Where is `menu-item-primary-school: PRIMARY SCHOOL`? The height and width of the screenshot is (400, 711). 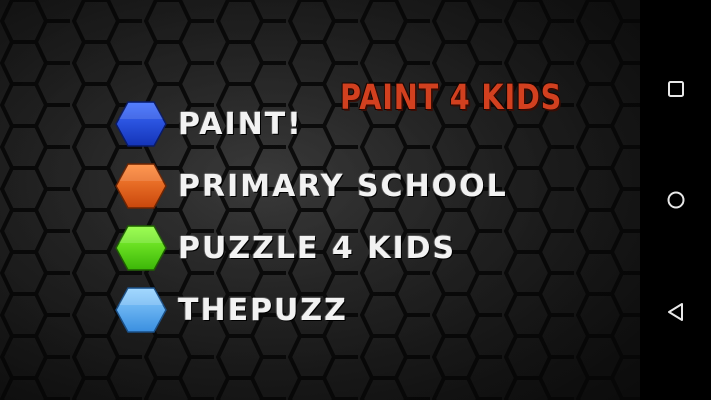
menu-item-primary-school: PRIMARY SCHOOL is located at coordinates (354, 186).